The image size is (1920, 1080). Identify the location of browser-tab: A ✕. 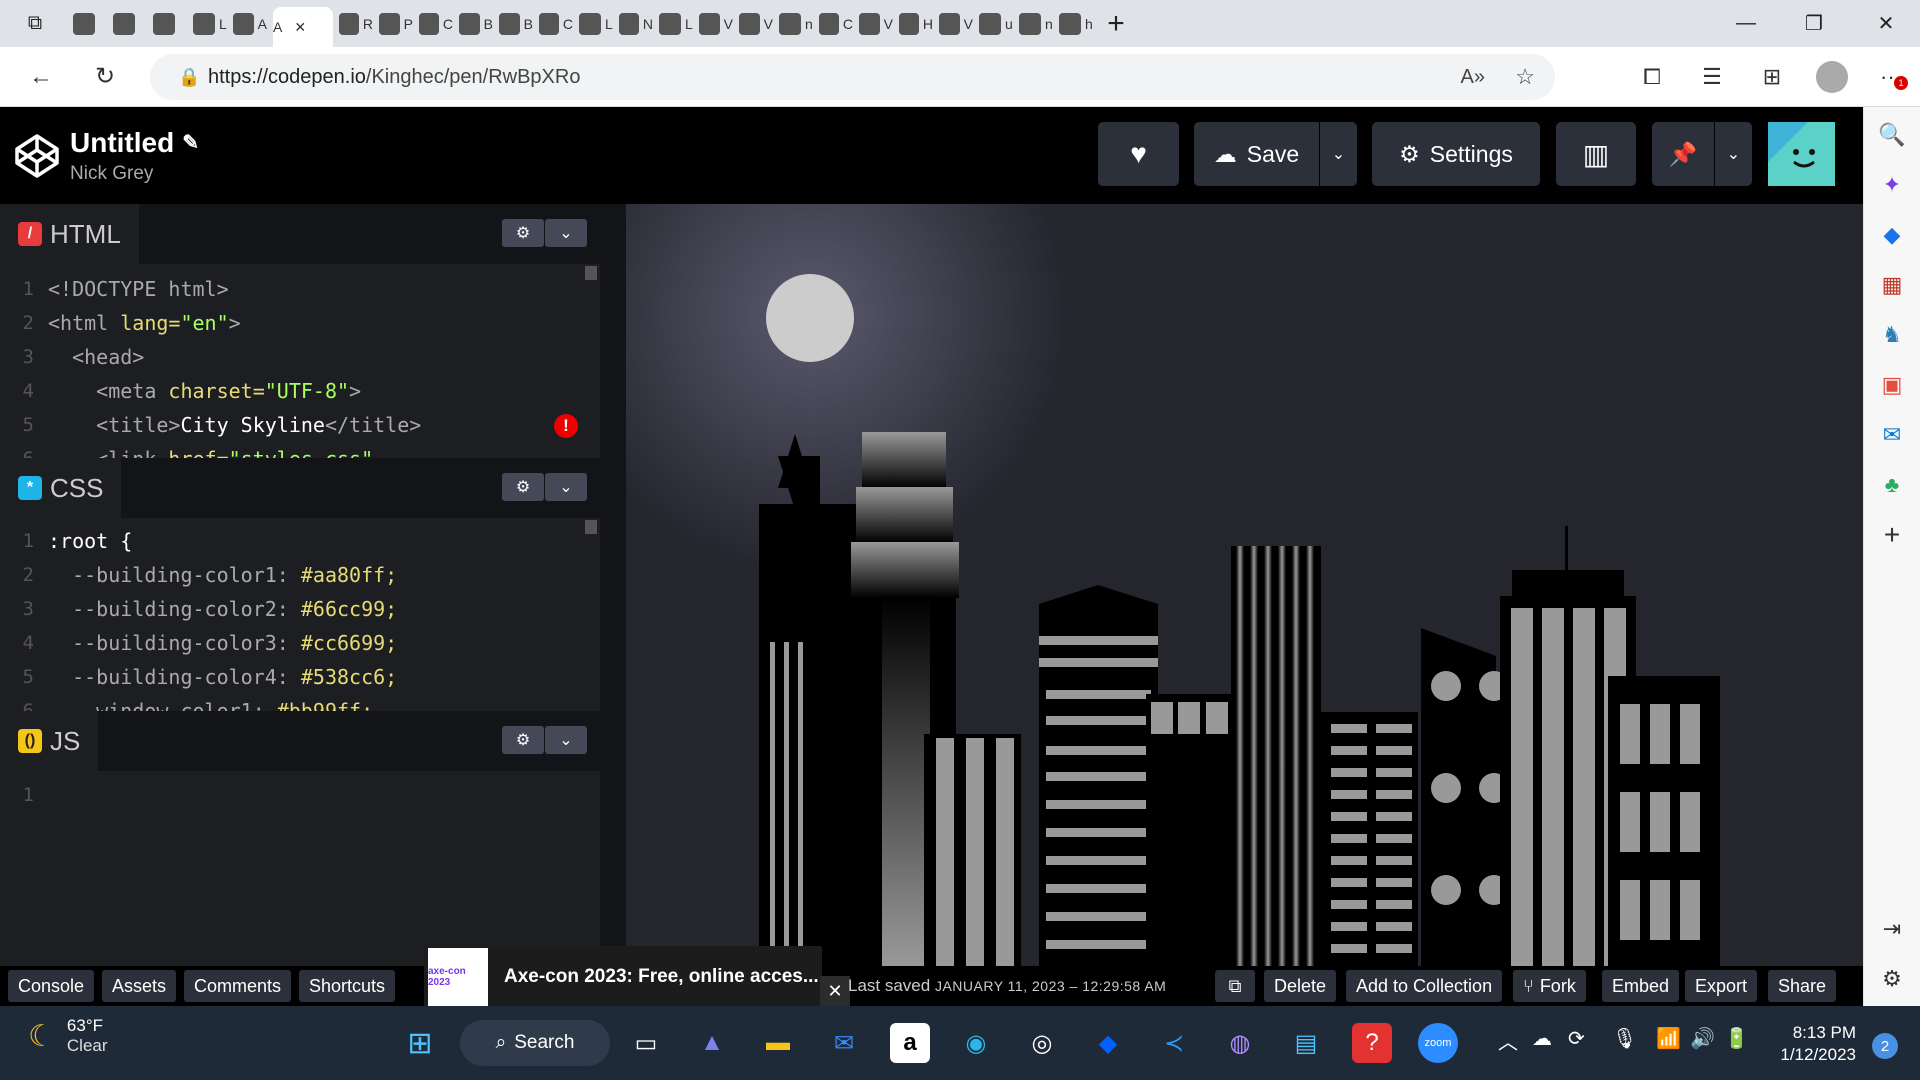
(303, 27).